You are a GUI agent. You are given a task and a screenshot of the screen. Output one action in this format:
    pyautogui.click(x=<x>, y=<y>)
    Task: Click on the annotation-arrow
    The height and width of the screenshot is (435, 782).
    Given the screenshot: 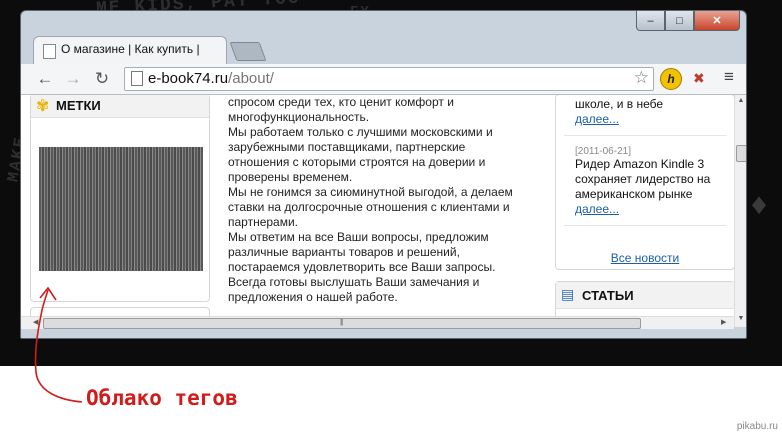 What is the action you would take?
    pyautogui.click(x=58, y=344)
    